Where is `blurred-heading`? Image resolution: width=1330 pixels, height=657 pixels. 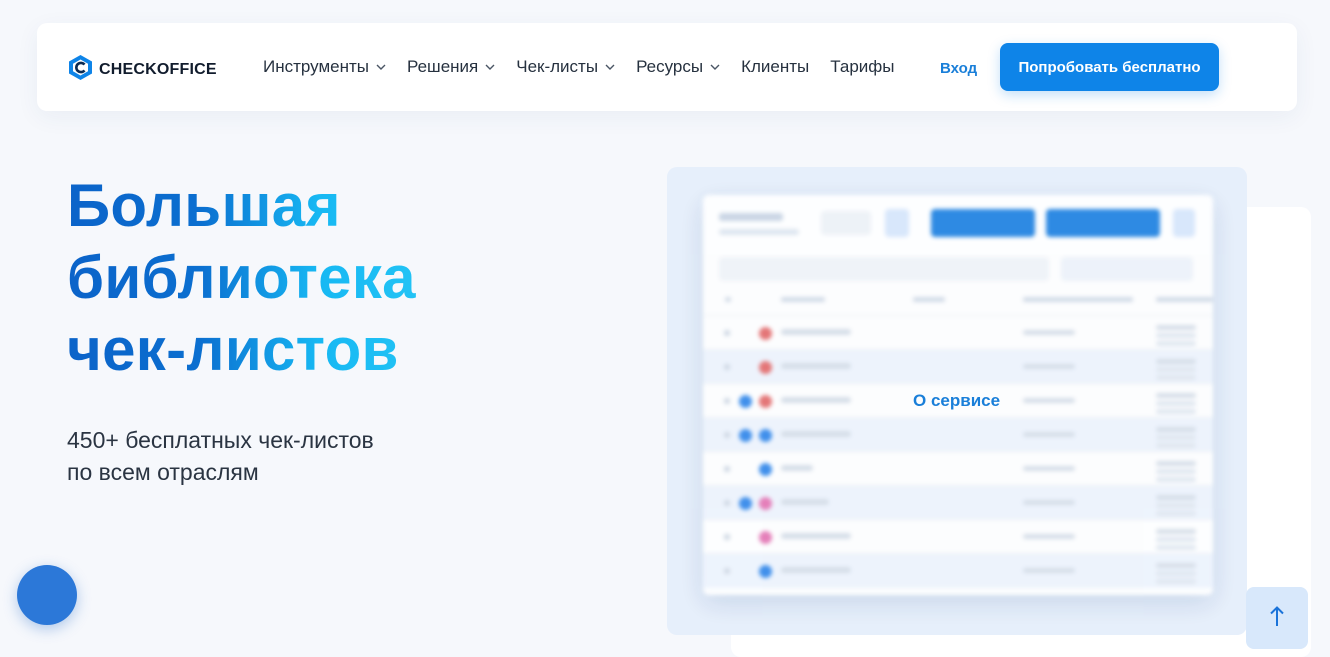
blurred-heading is located at coordinates (751, 217).